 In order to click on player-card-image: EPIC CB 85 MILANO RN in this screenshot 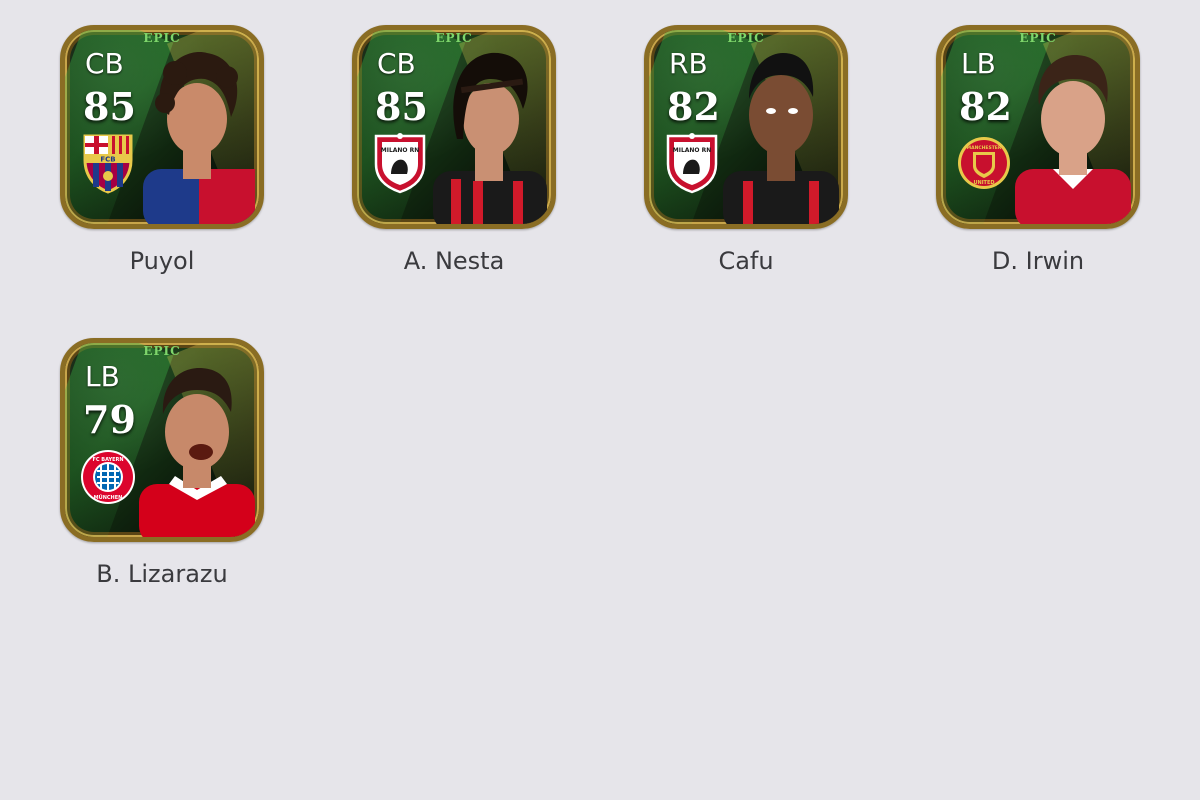, I will do `click(454, 127)`.